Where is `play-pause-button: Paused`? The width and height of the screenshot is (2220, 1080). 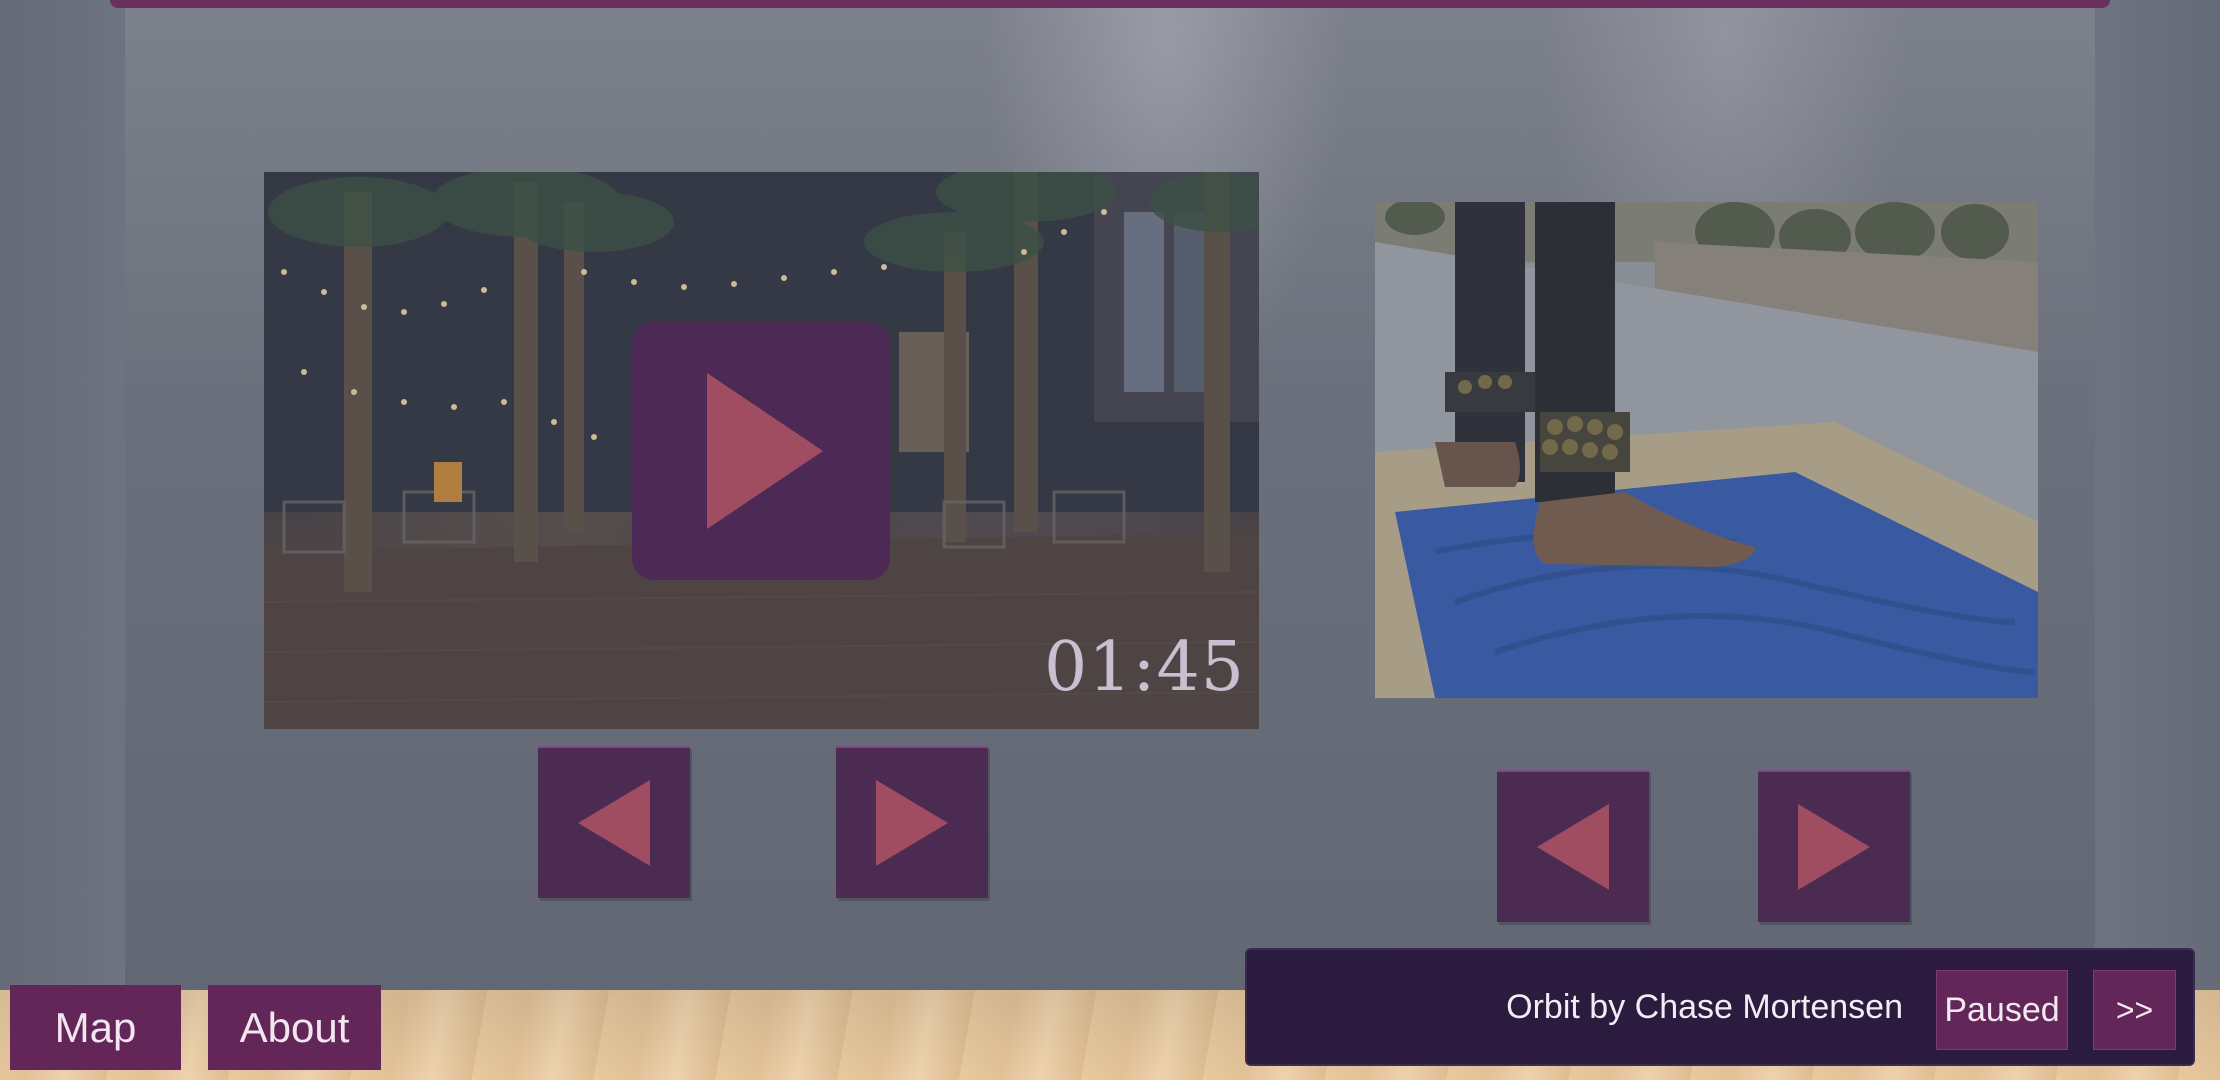
play-pause-button: Paused is located at coordinates (2002, 1010).